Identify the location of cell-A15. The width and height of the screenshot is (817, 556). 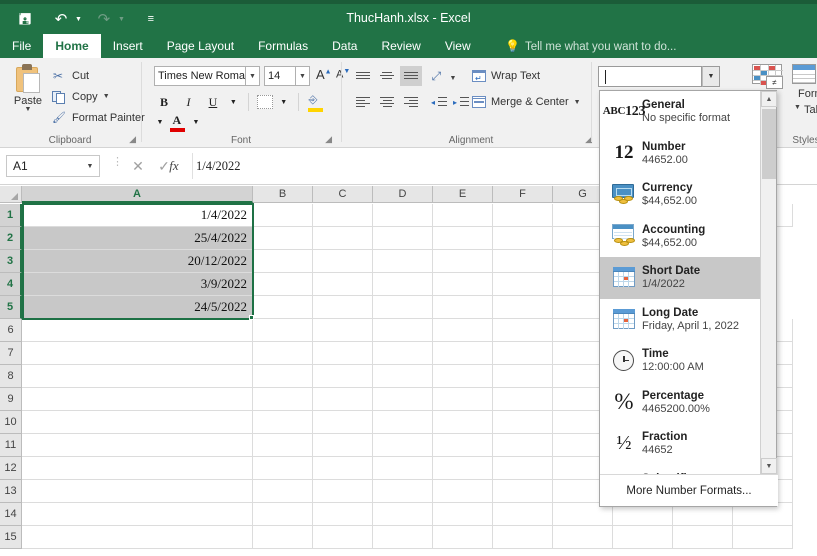
(137, 537).